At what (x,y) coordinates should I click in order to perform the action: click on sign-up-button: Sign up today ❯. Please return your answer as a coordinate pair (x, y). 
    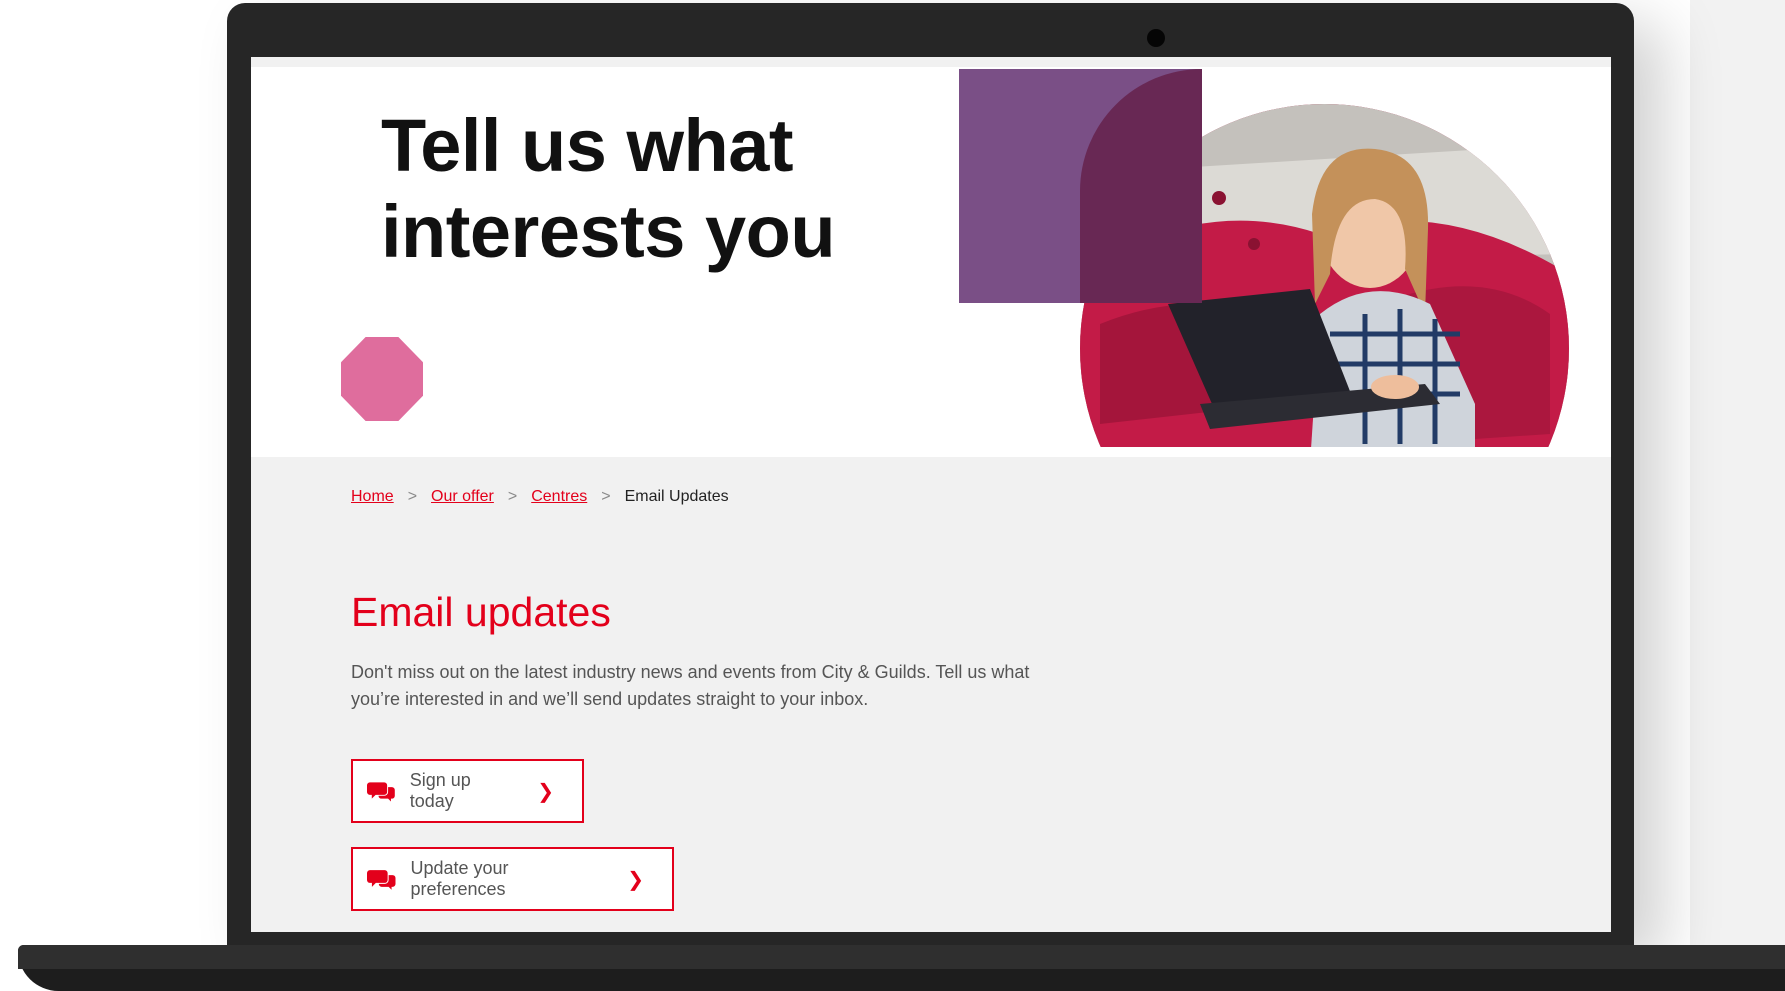
    Looking at the image, I should click on (467, 791).